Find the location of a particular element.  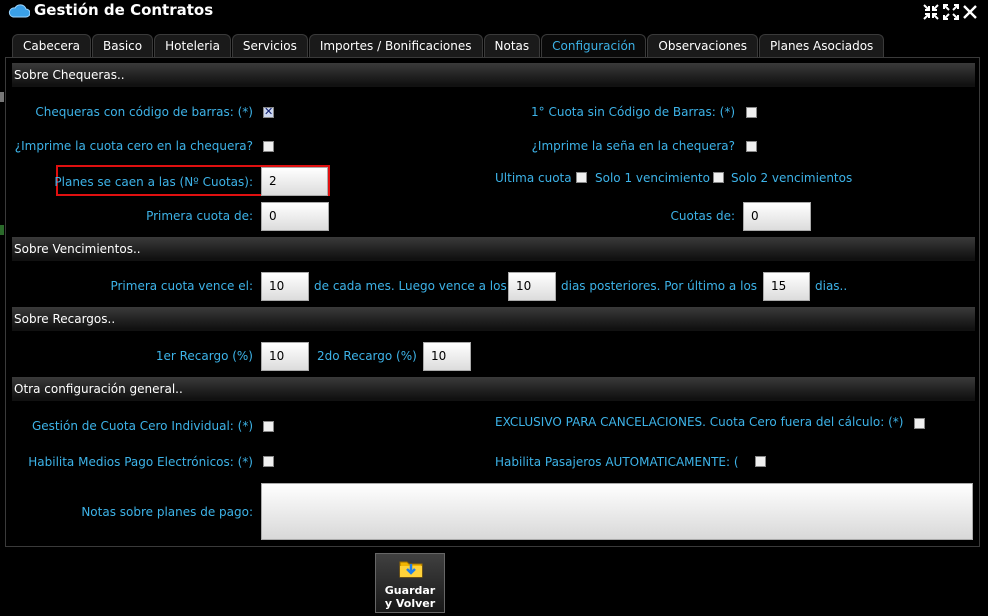

cuota1-sin-codigo-checkbox is located at coordinates (751, 112).